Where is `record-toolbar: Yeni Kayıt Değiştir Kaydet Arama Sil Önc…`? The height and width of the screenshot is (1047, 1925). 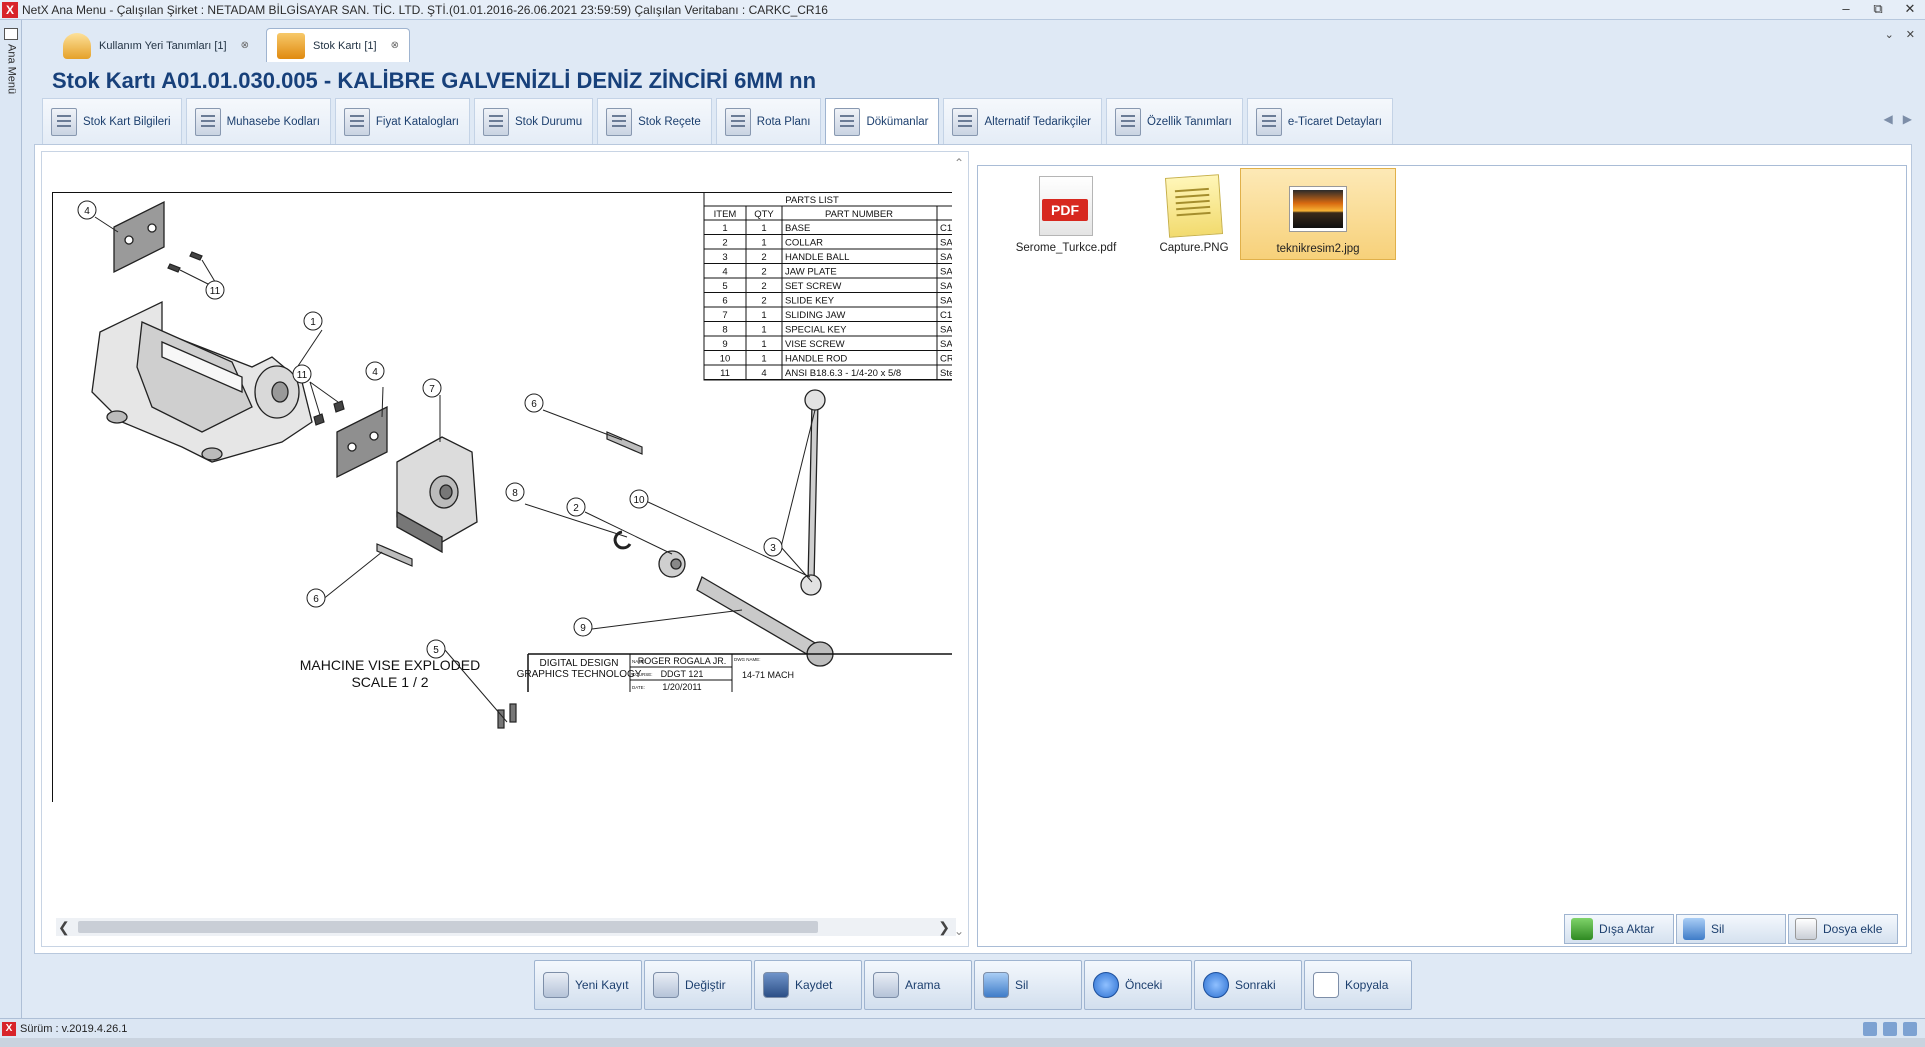
record-toolbar: Yeni Kayıt Değiştir Kaydet Arama Sil Önc… is located at coordinates (973, 985).